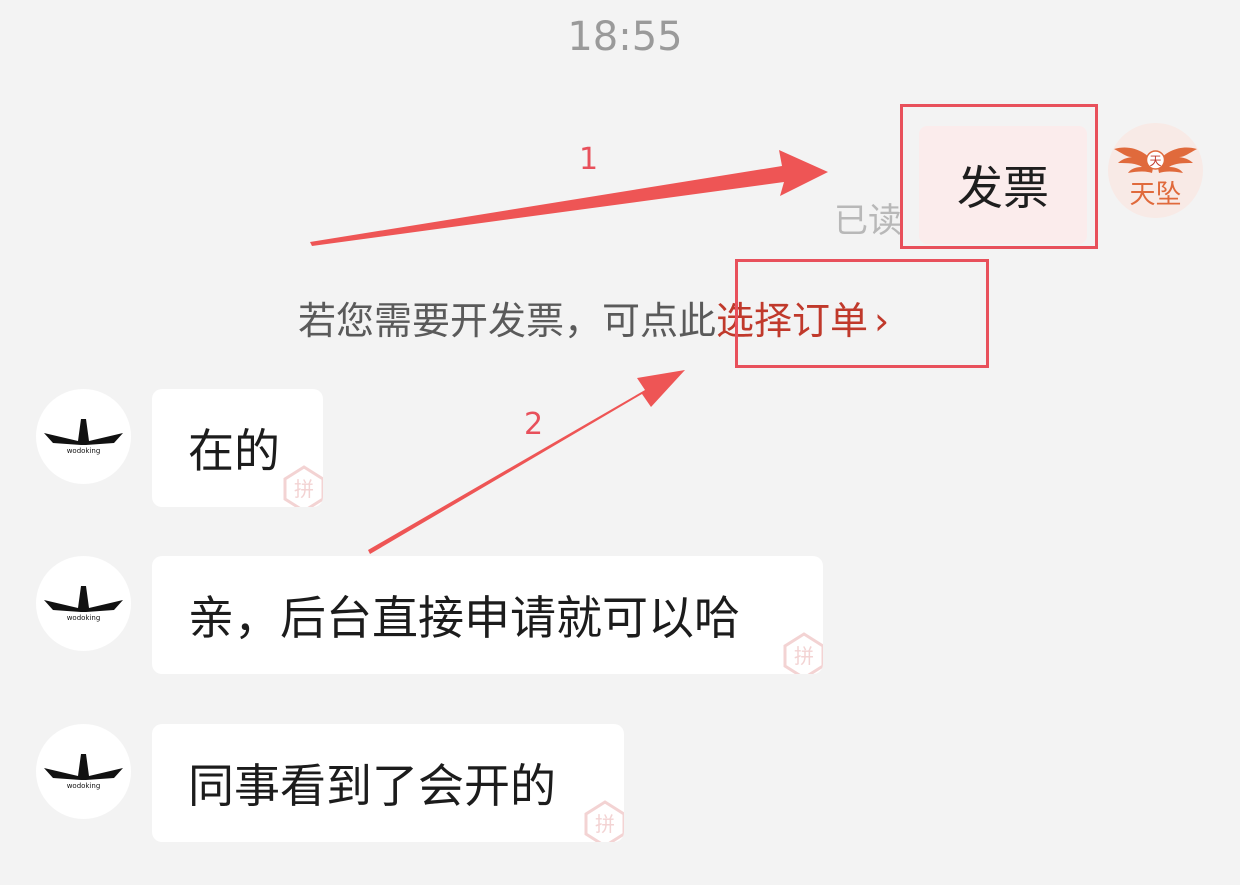 This screenshot has height=885, width=1240. I want to click on incoming-message-bubble: 亲，后台直接申请就可以哈 拼, so click(487, 615).